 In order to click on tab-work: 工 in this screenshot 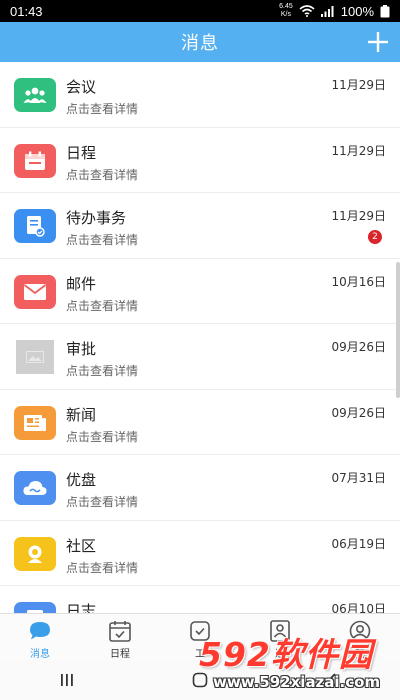, I will do `click(200, 637)`.